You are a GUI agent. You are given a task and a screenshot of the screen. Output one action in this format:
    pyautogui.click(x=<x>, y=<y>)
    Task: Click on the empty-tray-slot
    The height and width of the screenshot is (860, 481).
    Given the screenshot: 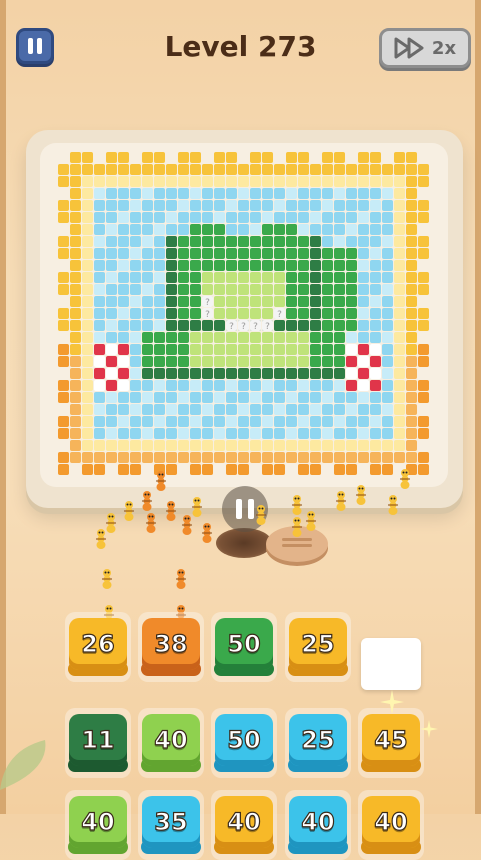 What is the action you would take?
    pyautogui.click(x=391, y=664)
    